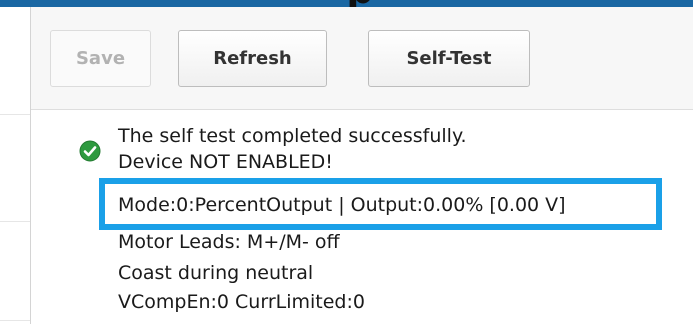 Image resolution: width=693 pixels, height=324 pixels. I want to click on self-test-button: Self-Test, so click(449, 58).